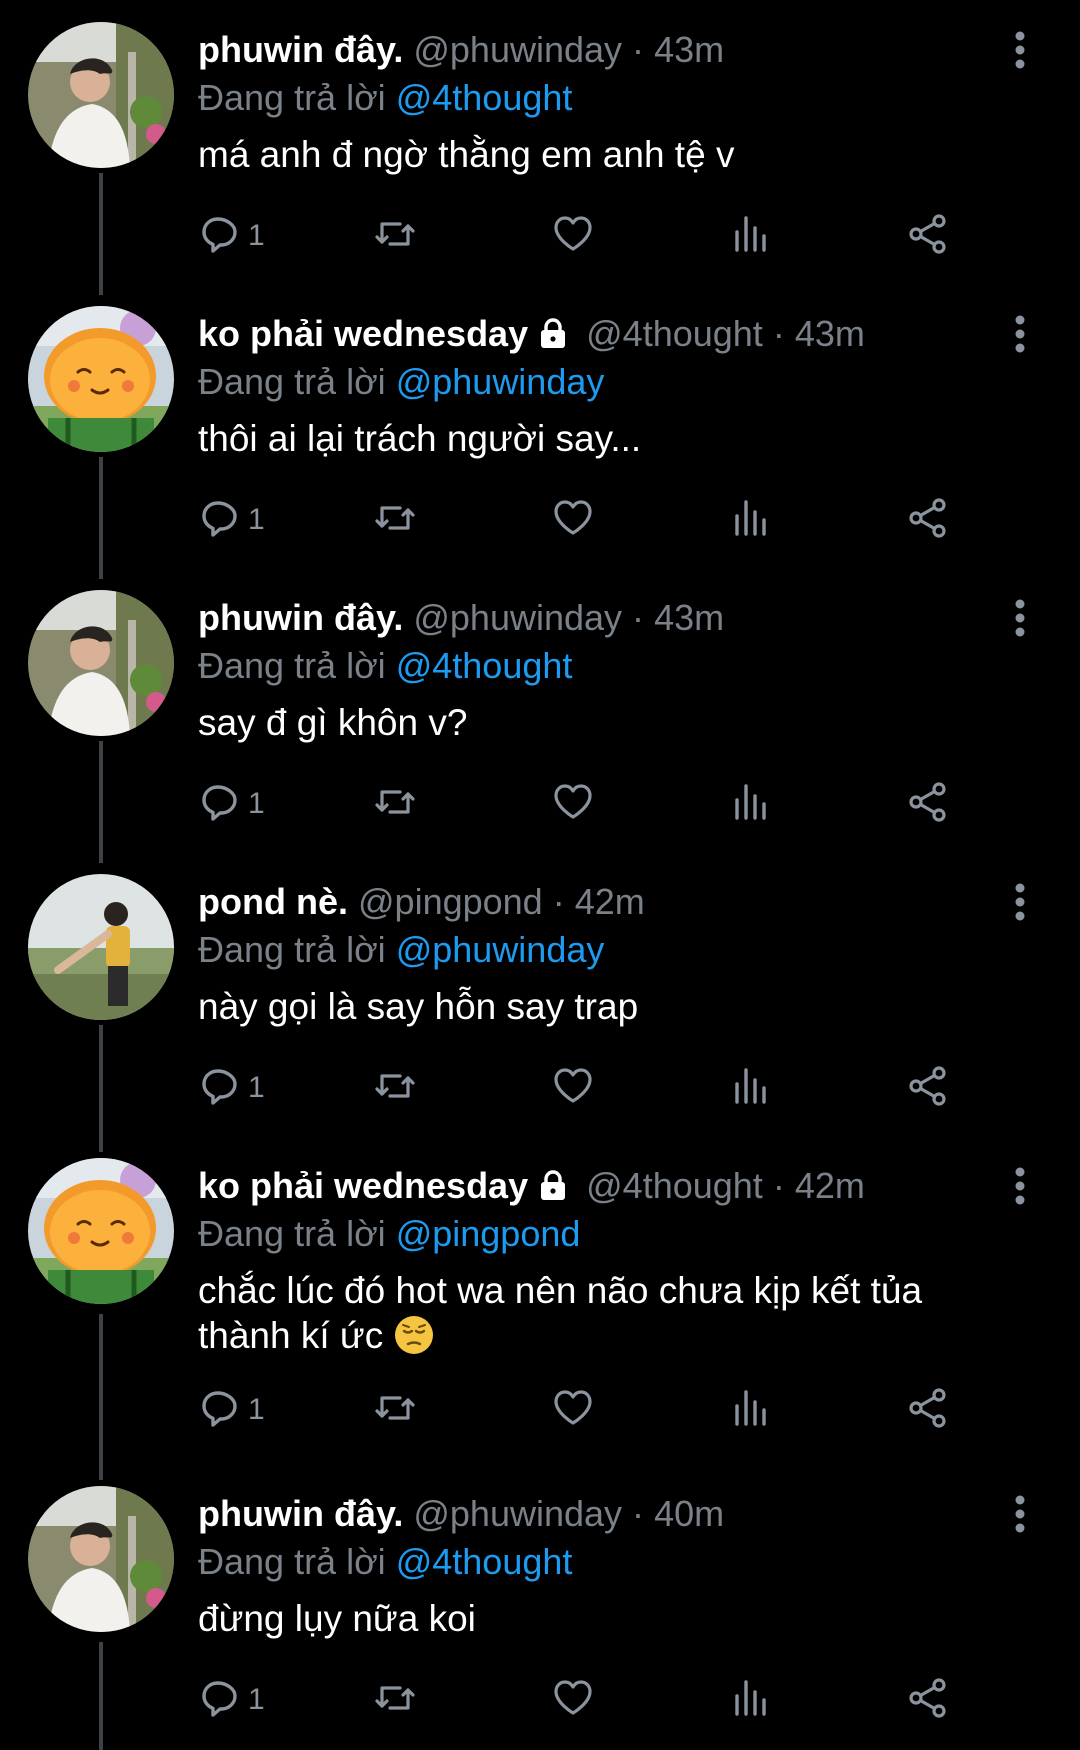 The width and height of the screenshot is (1080, 1750). I want to click on avatar-pond, so click(101, 947).